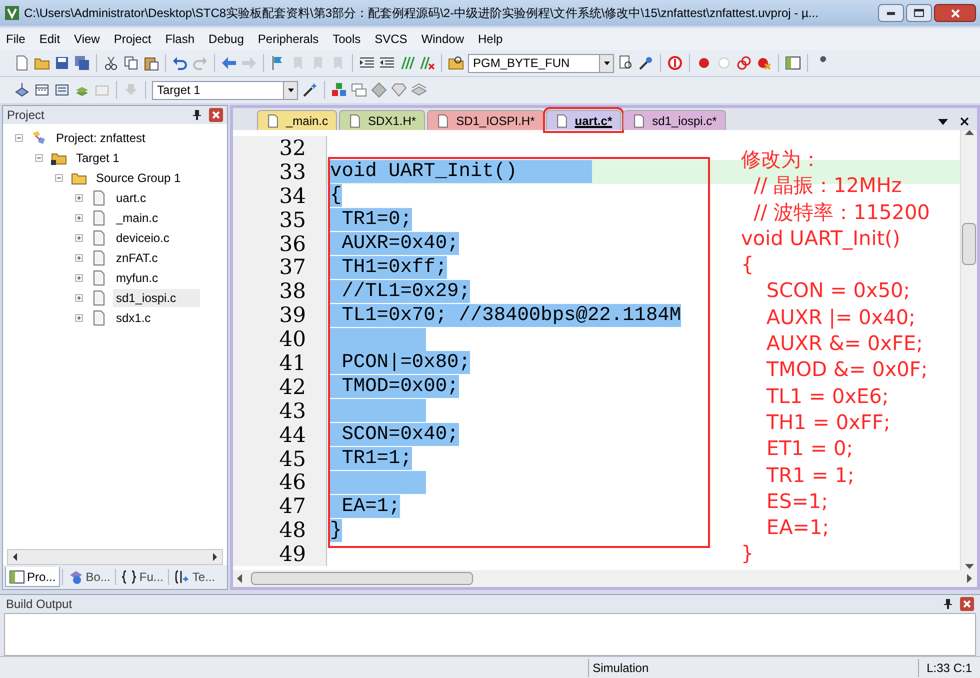 The width and height of the screenshot is (980, 678). What do you see at coordinates (25, 115) in the screenshot?
I see `panel-title: Project` at bounding box center [25, 115].